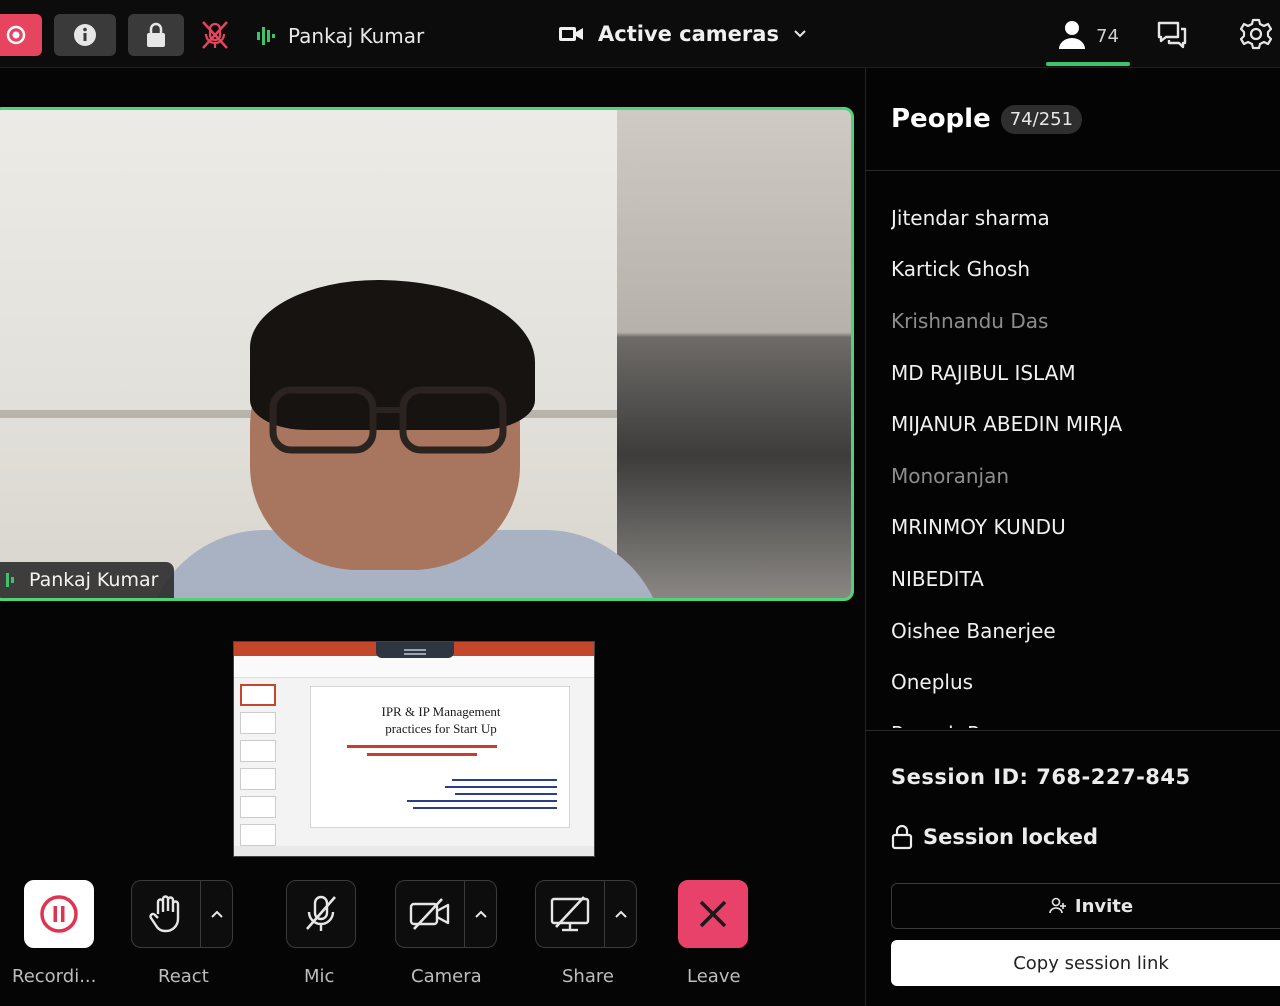 The height and width of the screenshot is (1006, 1280). I want to click on list-item: Kartick Ghosh, so click(1081, 270).